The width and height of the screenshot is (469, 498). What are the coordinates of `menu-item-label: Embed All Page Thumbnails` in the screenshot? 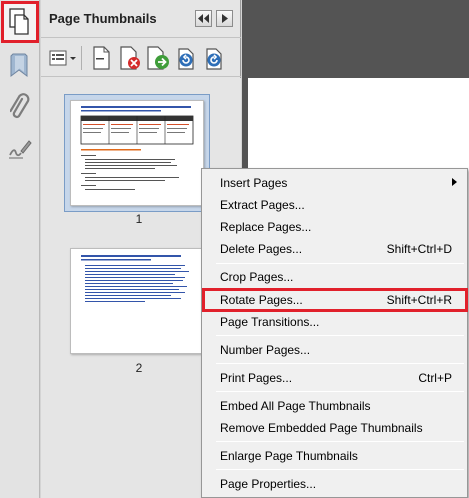 It's located at (295, 406).